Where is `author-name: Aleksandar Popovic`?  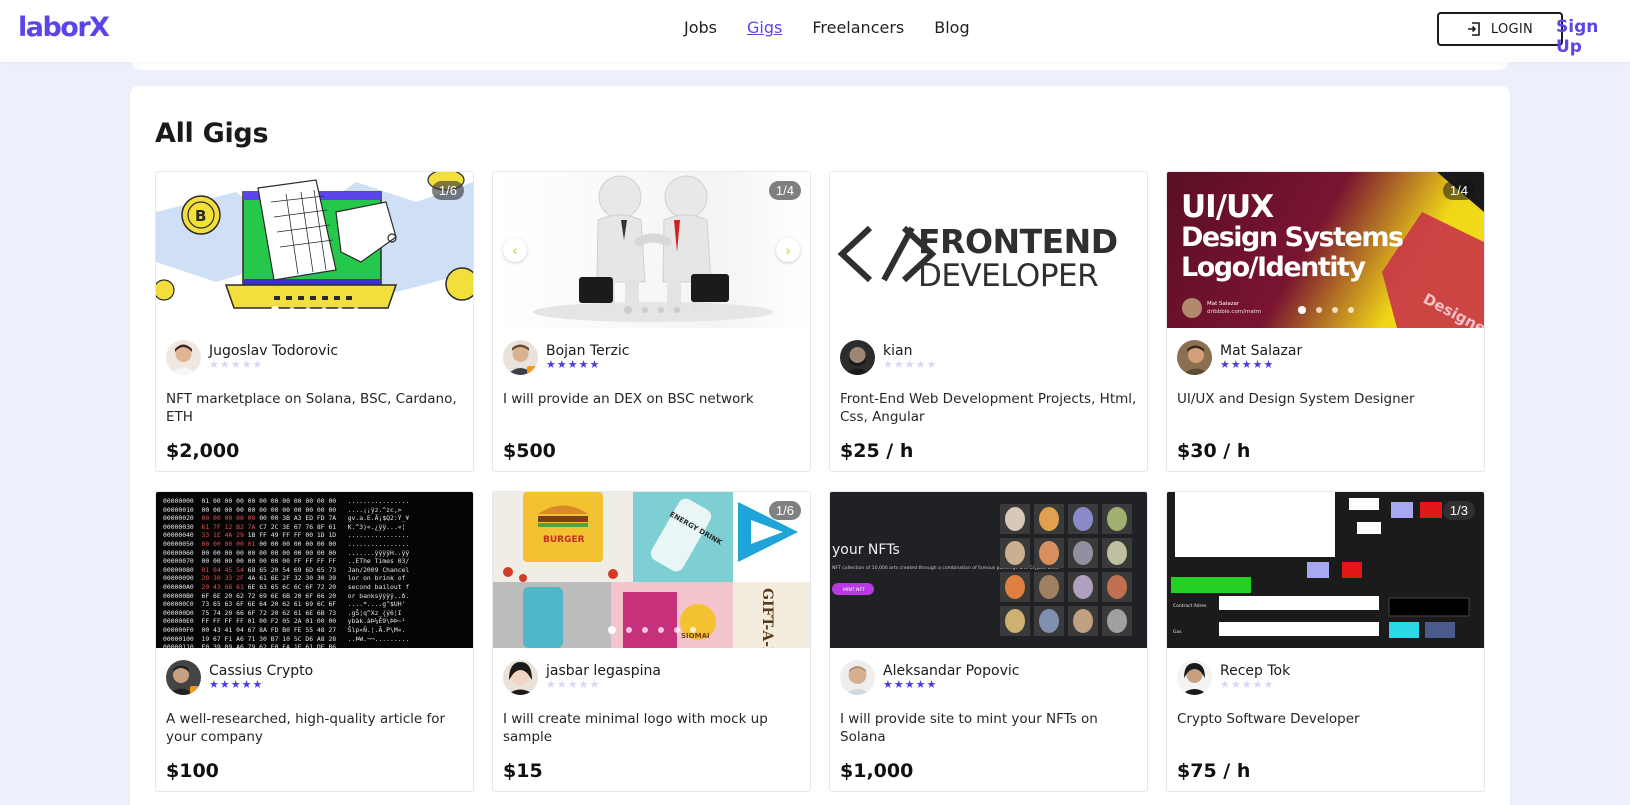 author-name: Aleksandar Popovic is located at coordinates (951, 671).